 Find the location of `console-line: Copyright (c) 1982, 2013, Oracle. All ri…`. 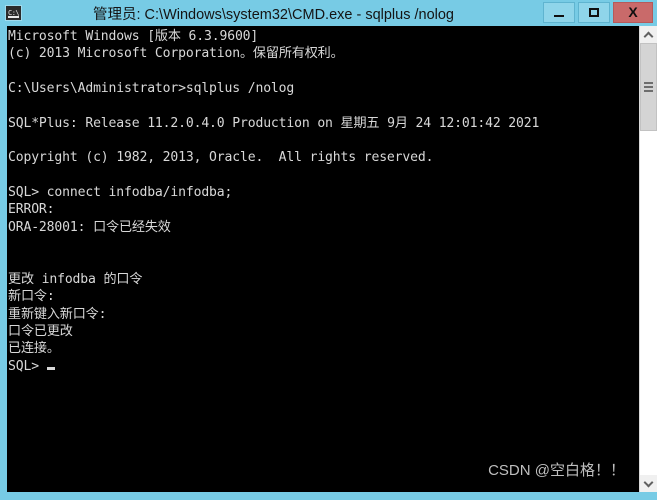

console-line: Copyright (c) 1982, 2013, Oracle. All ri… is located at coordinates (221, 158).